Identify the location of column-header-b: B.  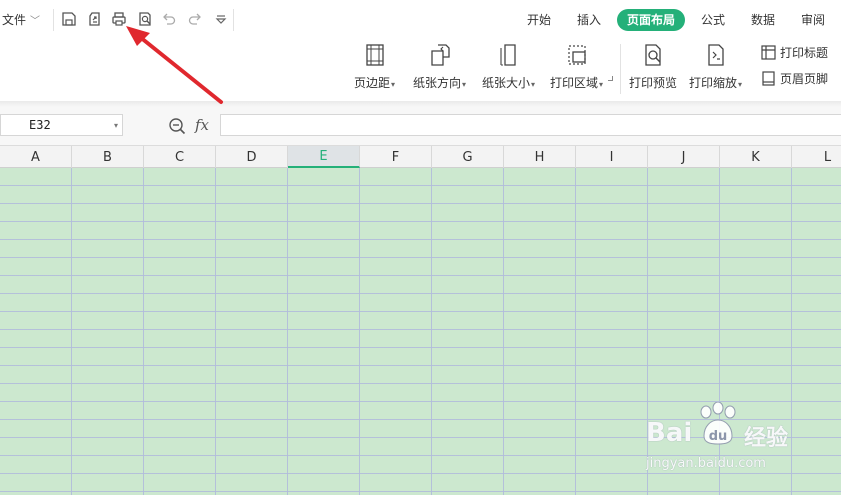
(108, 157).